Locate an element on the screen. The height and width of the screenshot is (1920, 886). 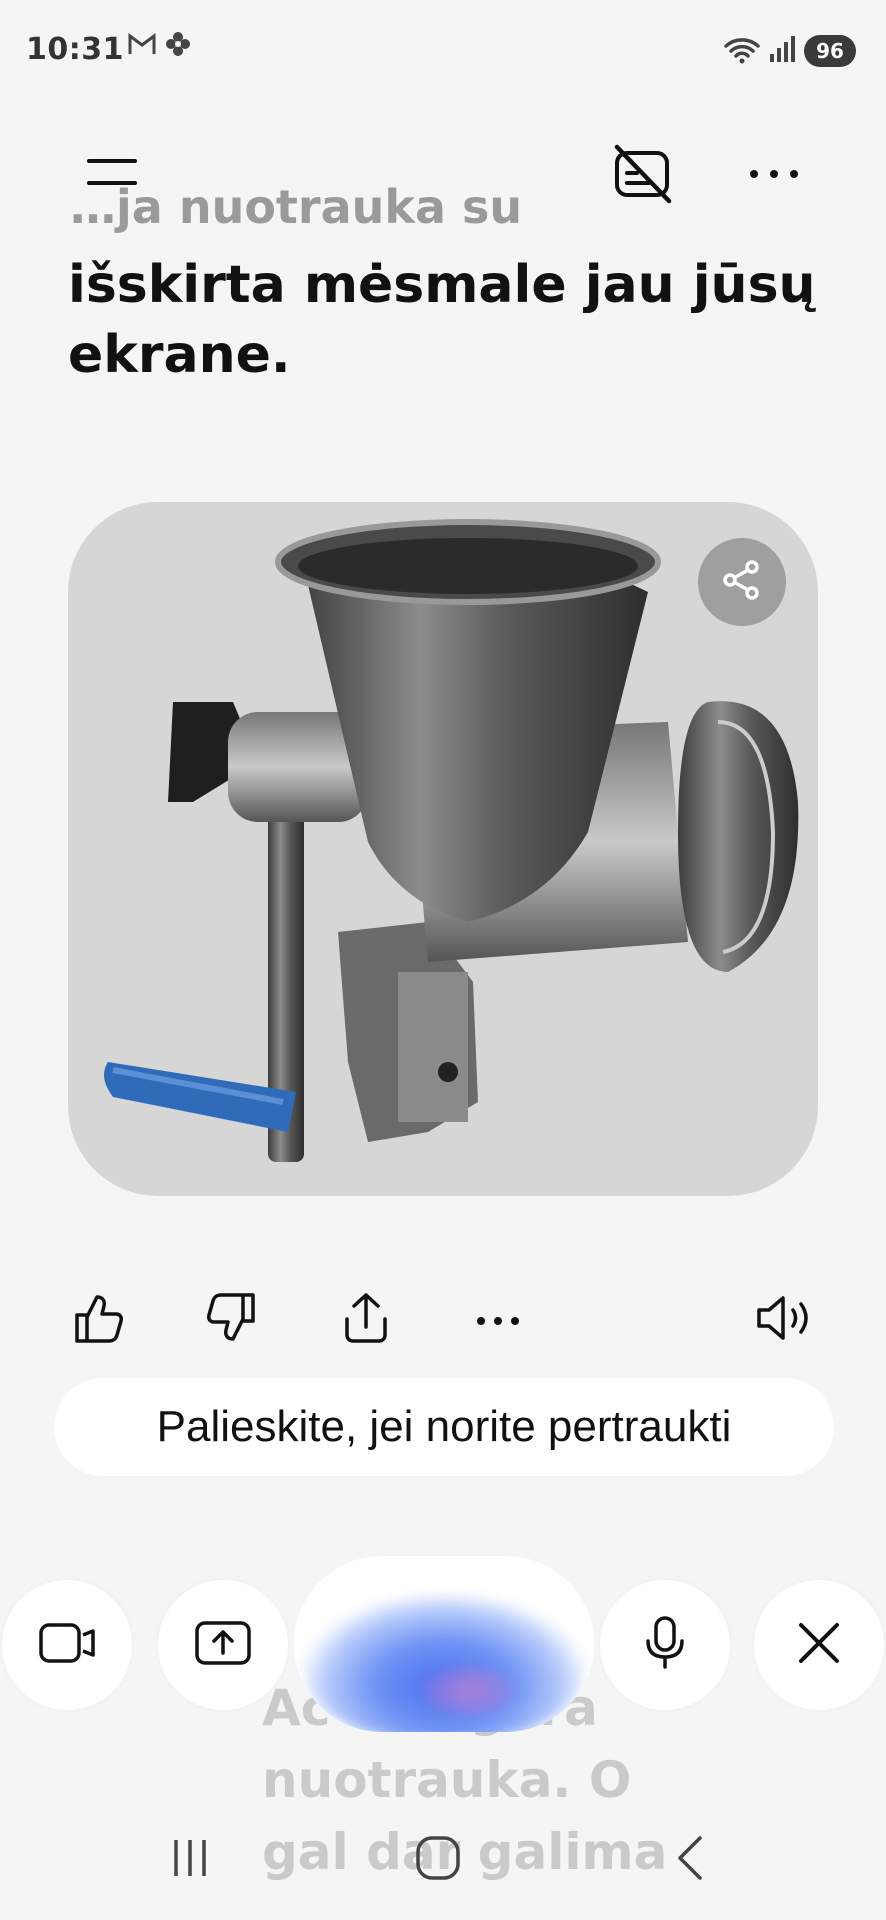
microphone-button is located at coordinates (665, 1645).